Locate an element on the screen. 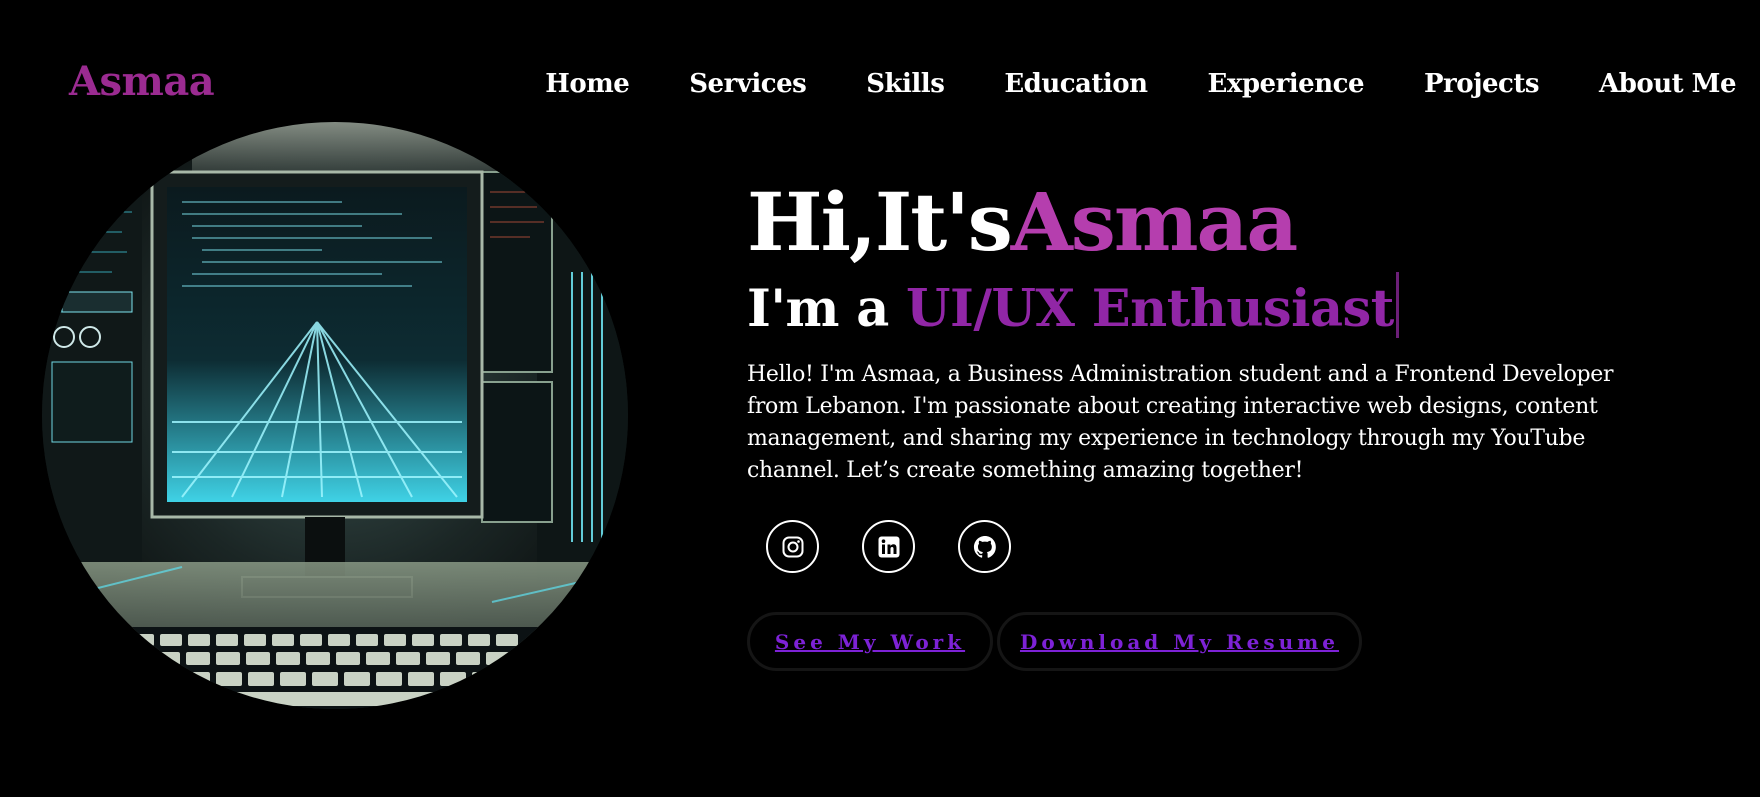 This screenshot has height=797, width=1760. nav-link-projects: Projects is located at coordinates (1482, 84).